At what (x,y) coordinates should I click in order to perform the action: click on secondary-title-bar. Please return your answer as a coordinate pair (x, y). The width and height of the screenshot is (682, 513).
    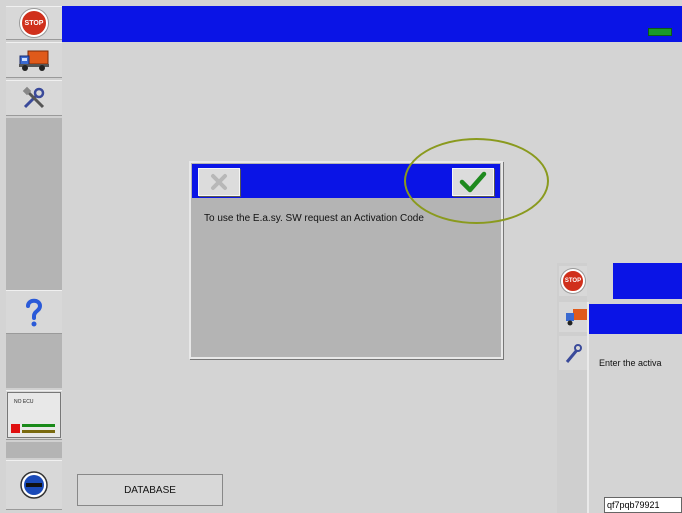
    Looking at the image, I should click on (647, 281).